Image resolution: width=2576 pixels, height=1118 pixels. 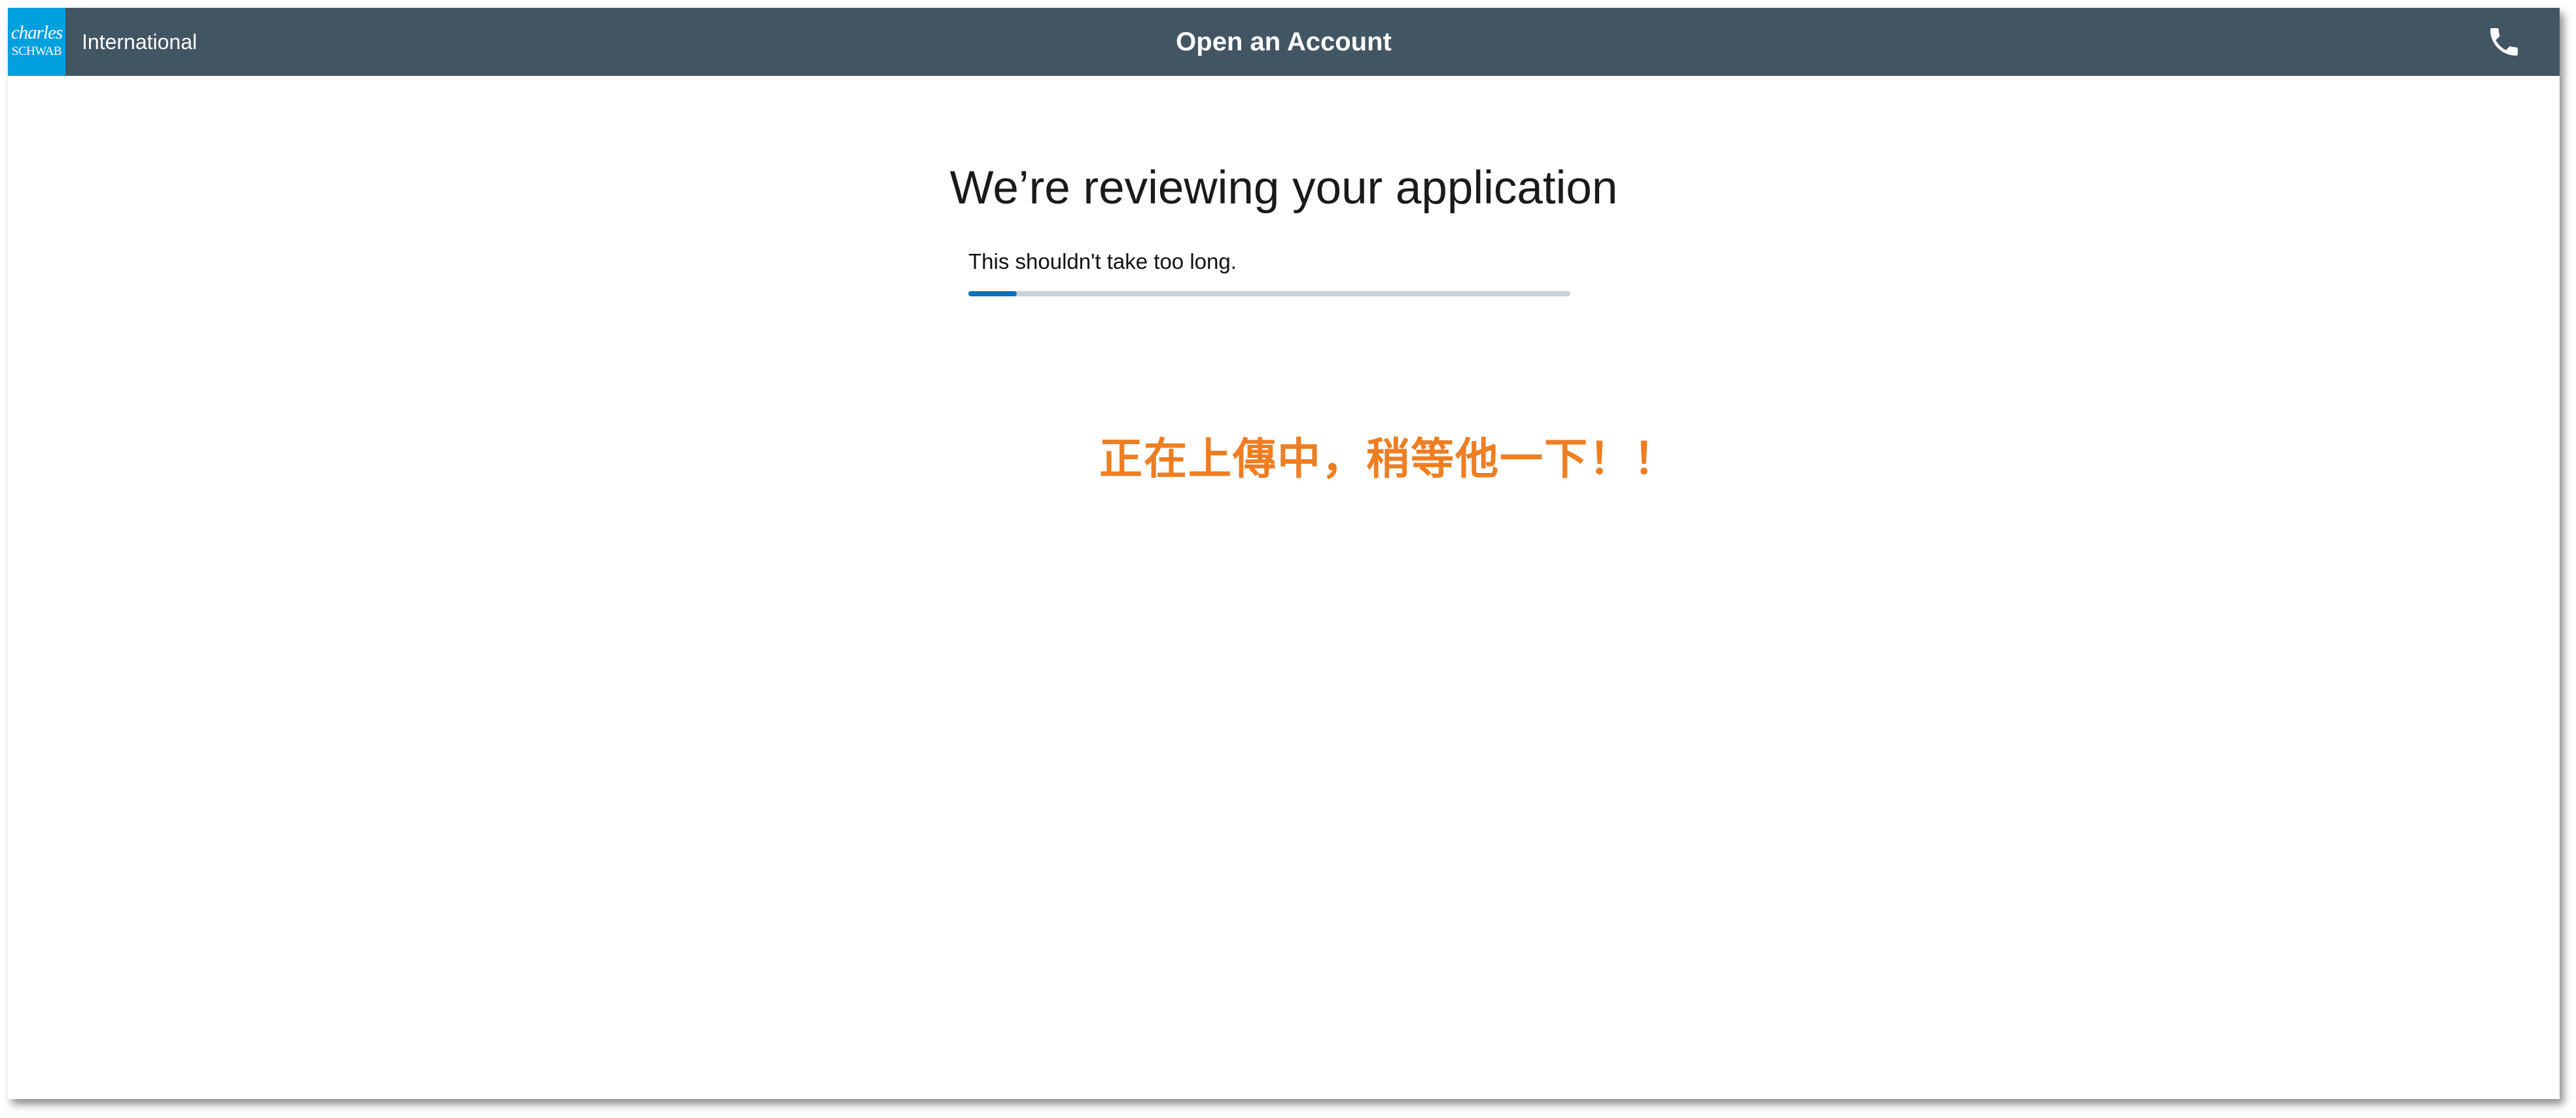 What do you see at coordinates (992, 293) in the screenshot?
I see `progress-bar-fill` at bounding box center [992, 293].